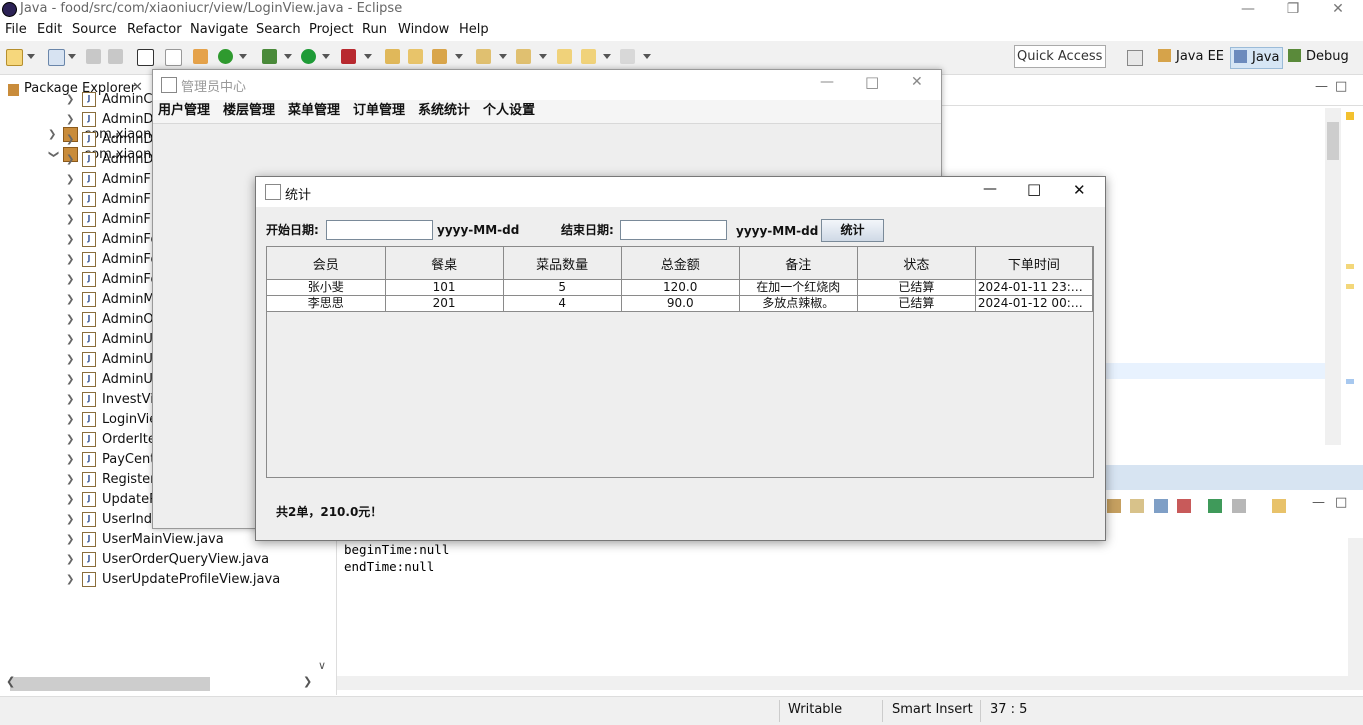  What do you see at coordinates (509, 111) in the screenshot?
I see `menu-personal-settings: 个人设置` at bounding box center [509, 111].